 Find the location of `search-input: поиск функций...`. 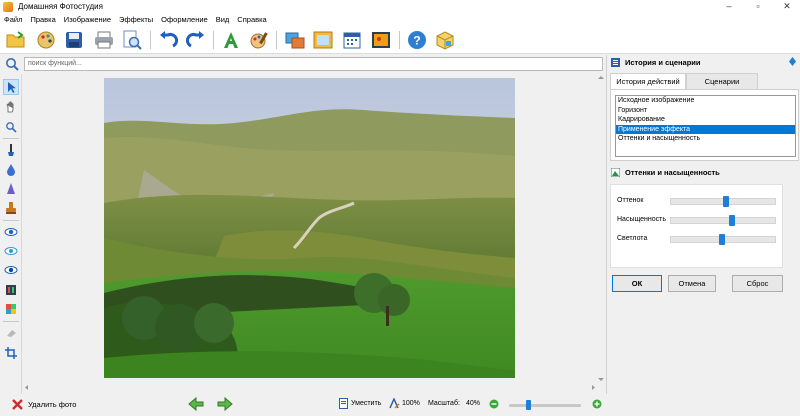

search-input: поиск функций... is located at coordinates (313, 64).